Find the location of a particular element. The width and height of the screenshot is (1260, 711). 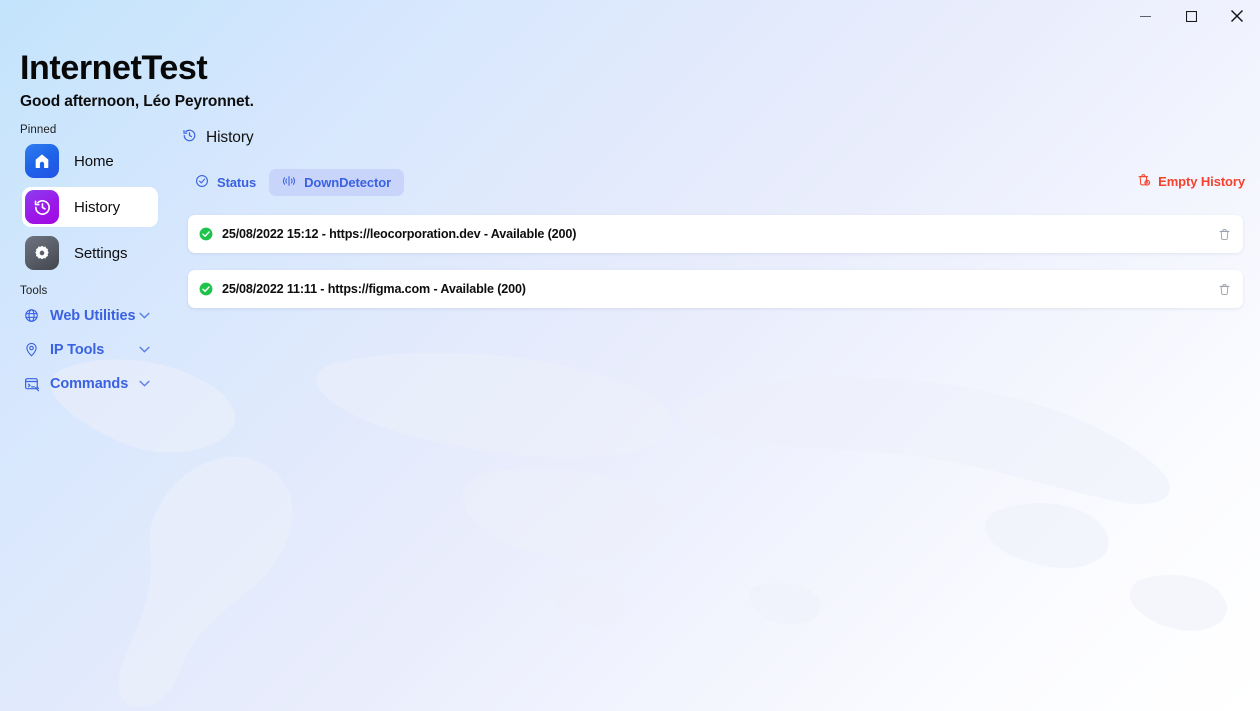

close-button is located at coordinates (1237, 16).